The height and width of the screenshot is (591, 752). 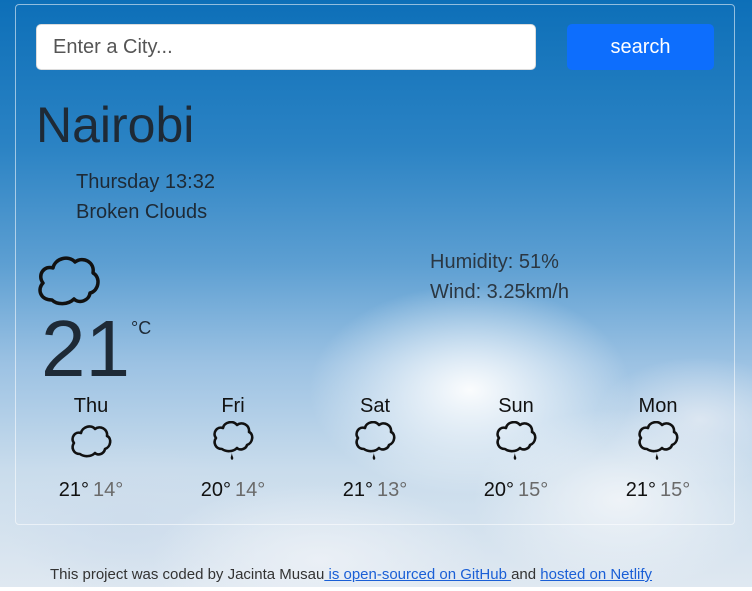 What do you see at coordinates (85, 348) in the screenshot?
I see `current-temperature: 21` at bounding box center [85, 348].